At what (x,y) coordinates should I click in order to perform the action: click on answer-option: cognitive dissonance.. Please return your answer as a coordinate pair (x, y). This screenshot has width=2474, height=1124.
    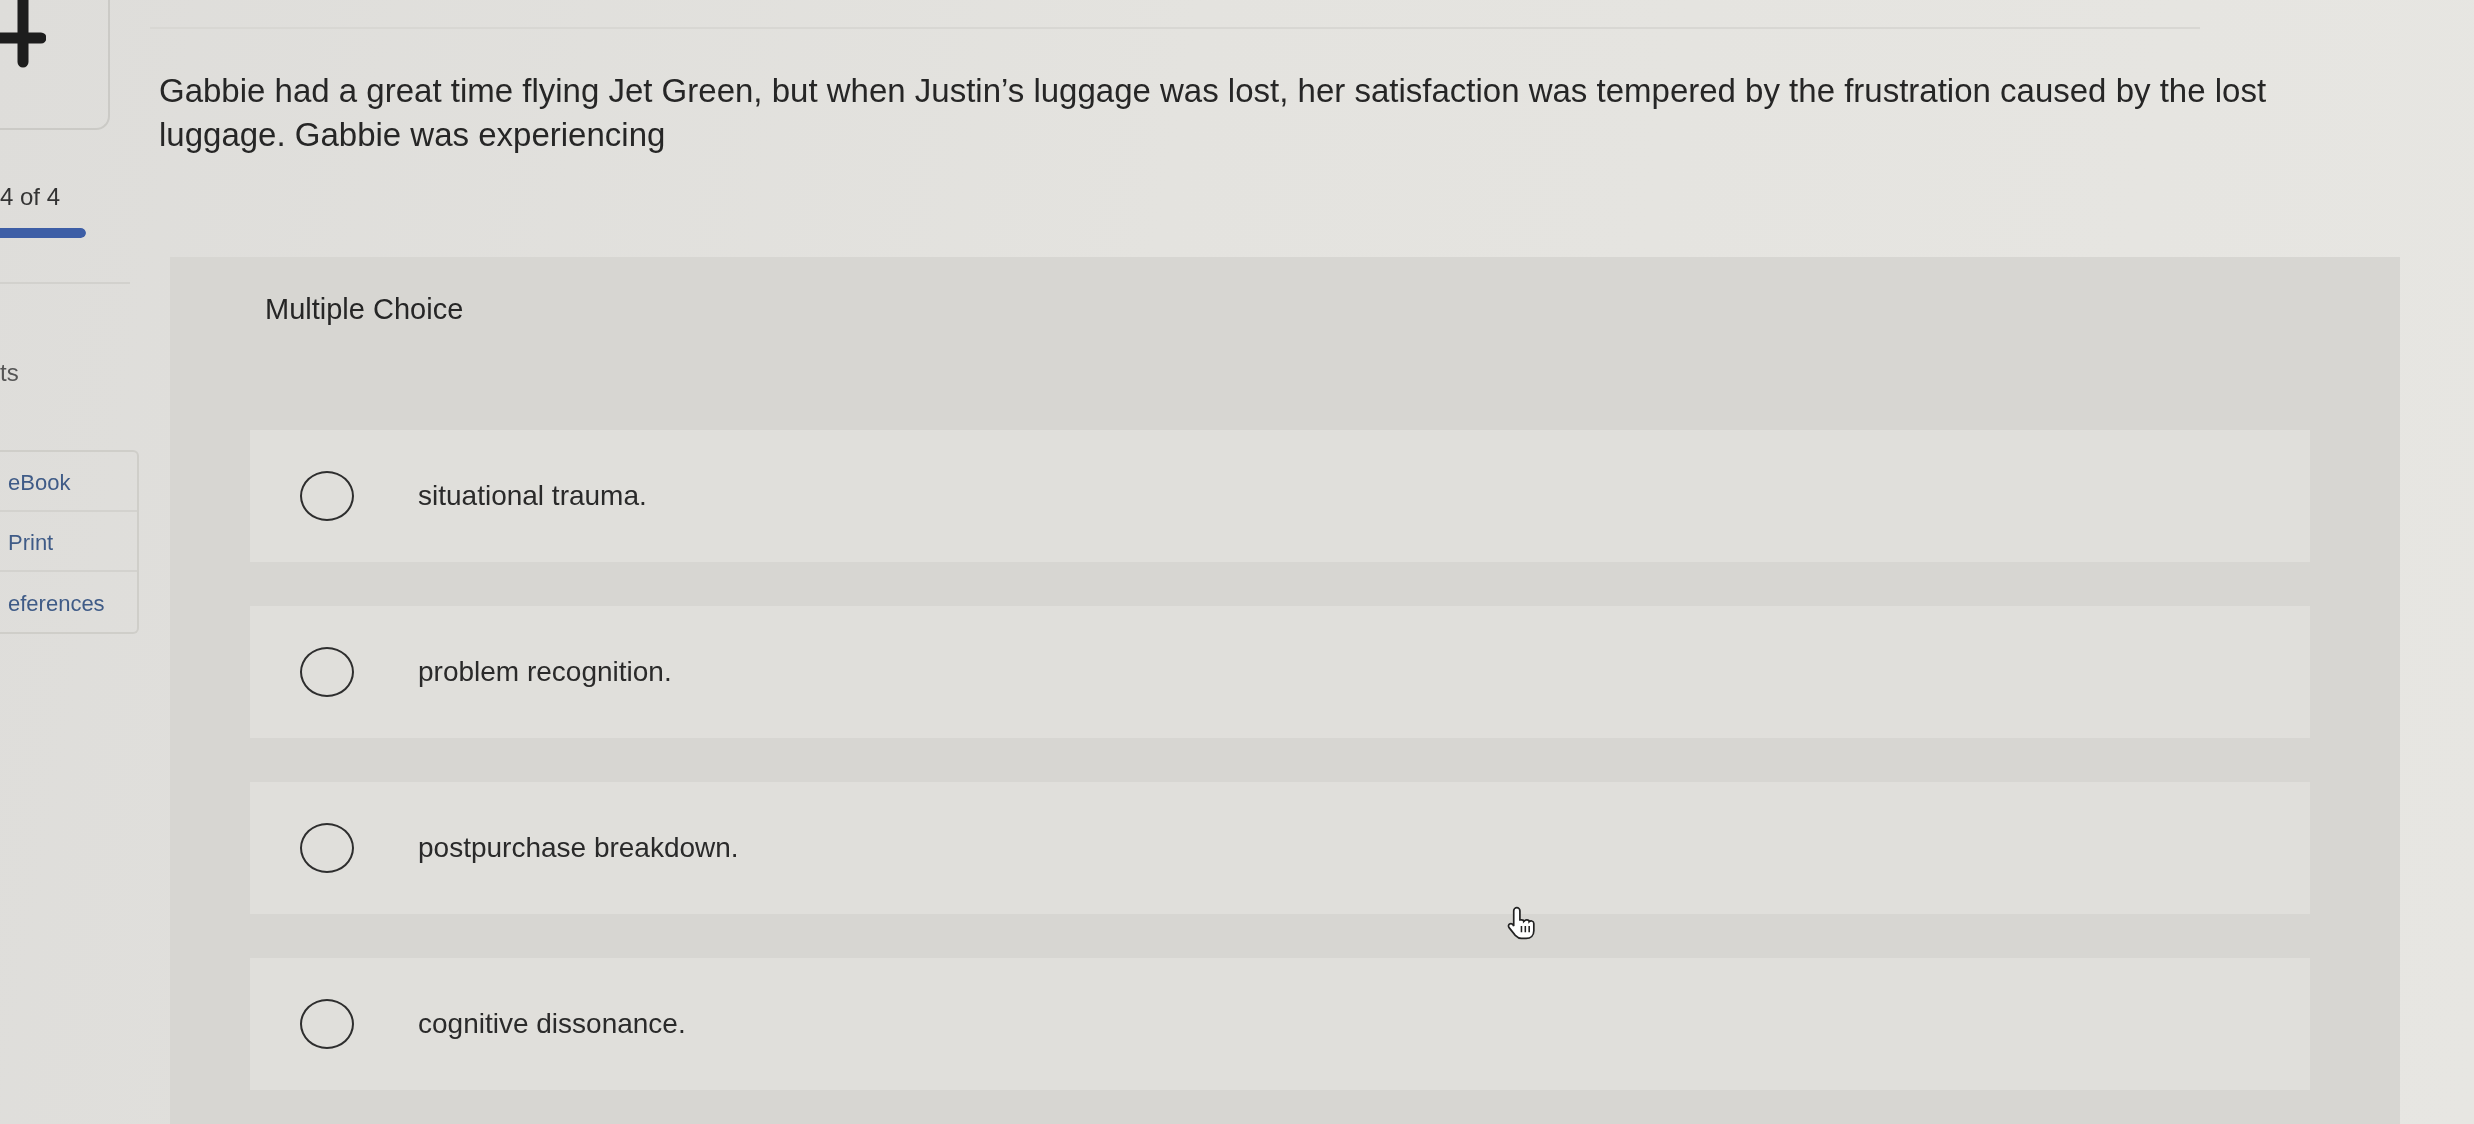
    Looking at the image, I should click on (1280, 1024).